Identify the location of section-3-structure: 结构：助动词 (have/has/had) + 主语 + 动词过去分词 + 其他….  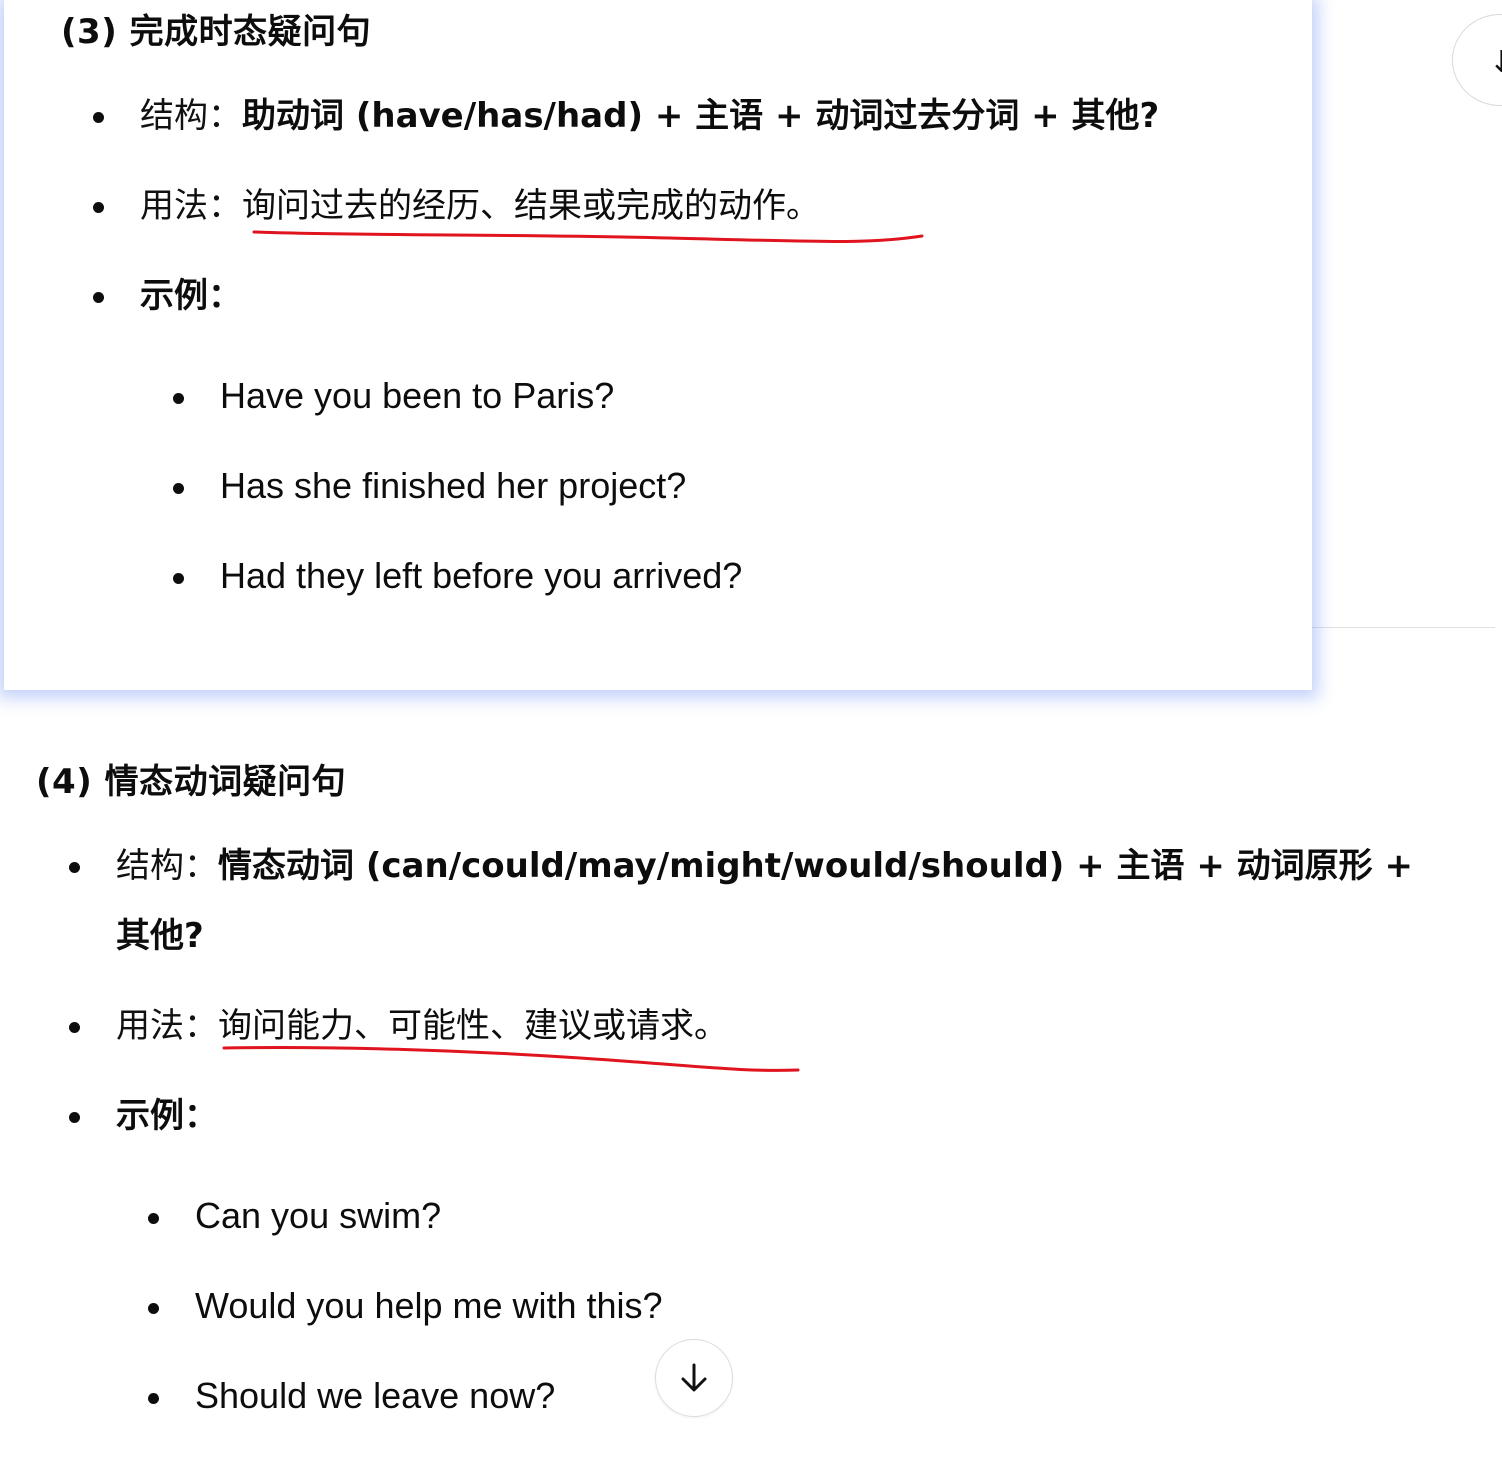
(626, 116).